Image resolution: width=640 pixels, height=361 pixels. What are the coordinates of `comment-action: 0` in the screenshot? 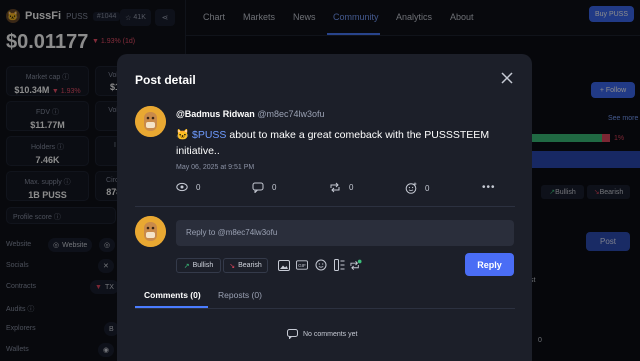 It's located at (264, 187).